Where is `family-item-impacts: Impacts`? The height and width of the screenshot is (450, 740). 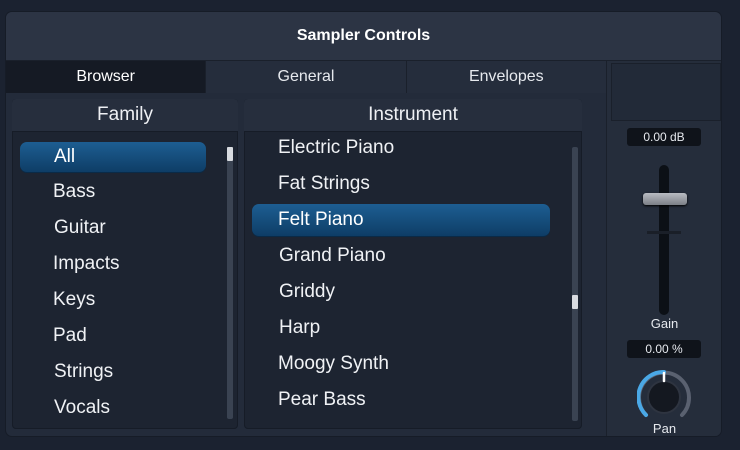
family-item-impacts: Impacts is located at coordinates (86, 264).